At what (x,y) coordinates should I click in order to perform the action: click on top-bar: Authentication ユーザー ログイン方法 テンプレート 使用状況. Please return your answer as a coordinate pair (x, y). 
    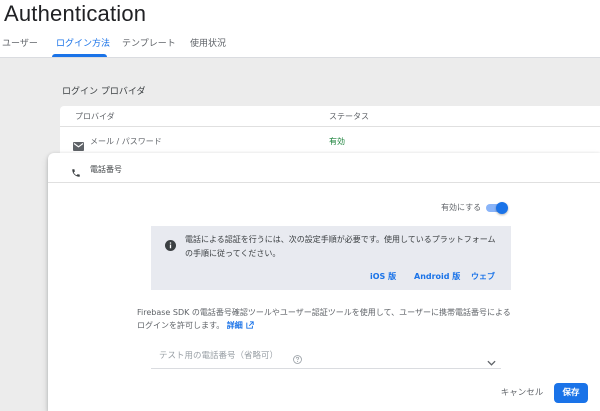
    Looking at the image, I should click on (300, 29).